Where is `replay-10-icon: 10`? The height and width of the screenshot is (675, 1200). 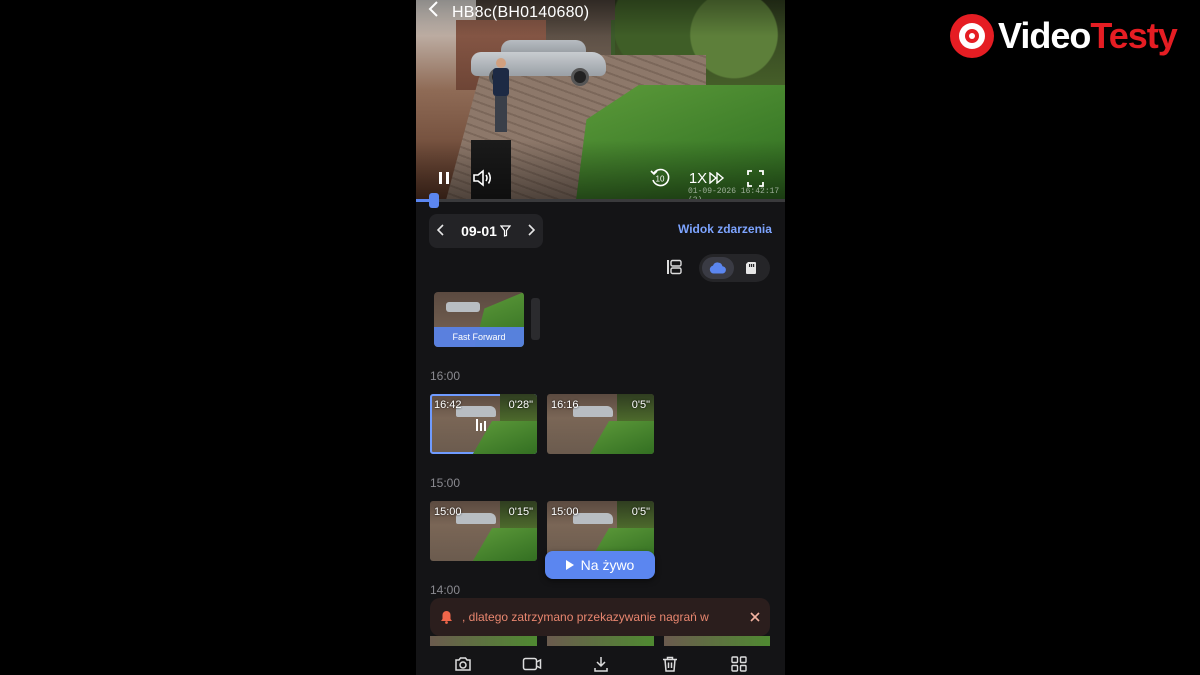 replay-10-icon: 10 is located at coordinates (660, 177).